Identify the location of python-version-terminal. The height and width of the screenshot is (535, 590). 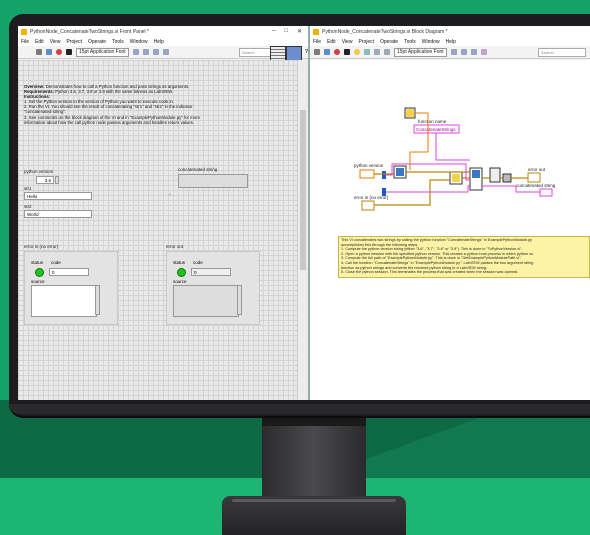
(367, 174).